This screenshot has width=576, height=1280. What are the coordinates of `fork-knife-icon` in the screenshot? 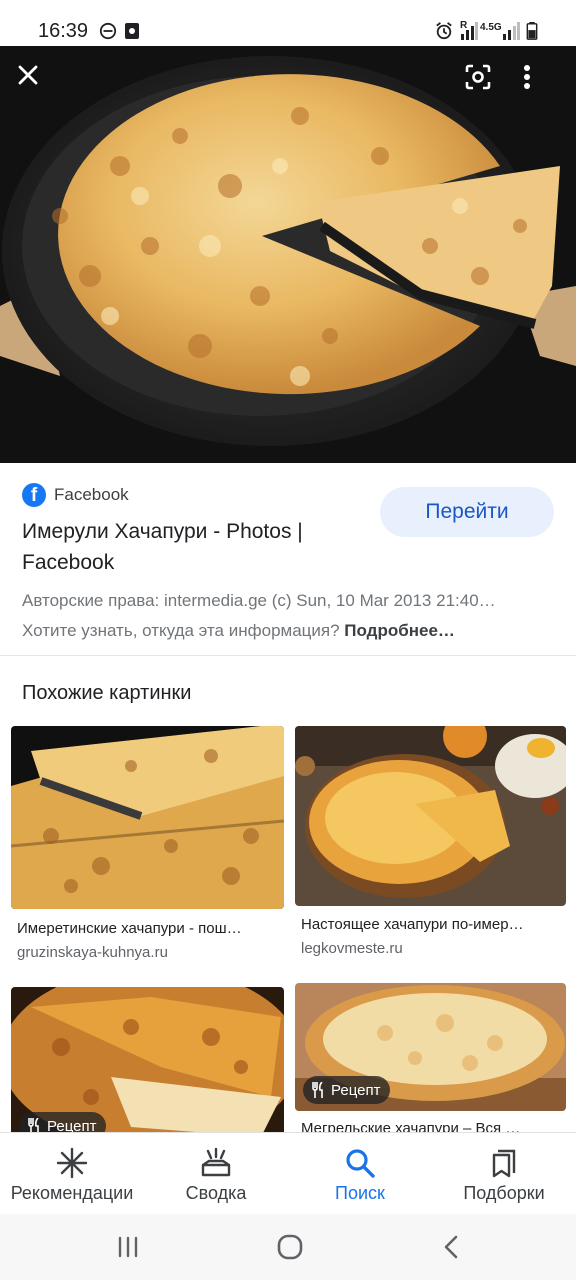 It's located at (317, 1090).